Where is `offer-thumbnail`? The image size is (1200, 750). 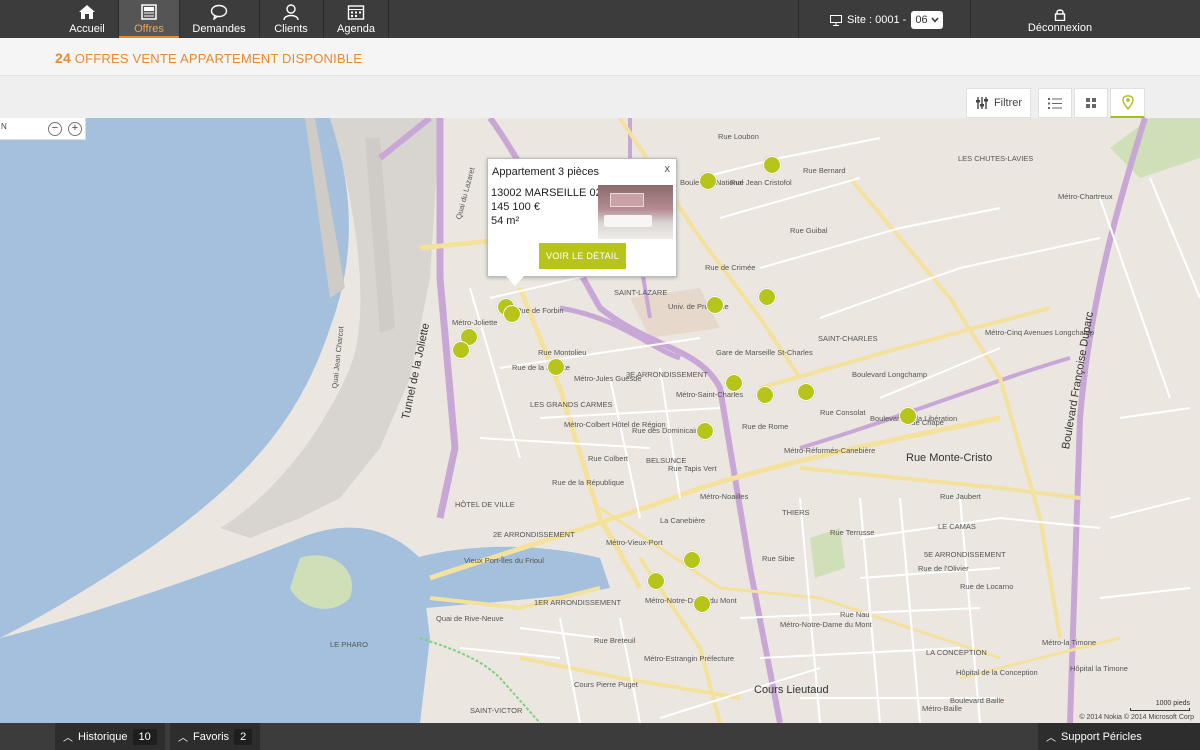
offer-thumbnail is located at coordinates (635, 212).